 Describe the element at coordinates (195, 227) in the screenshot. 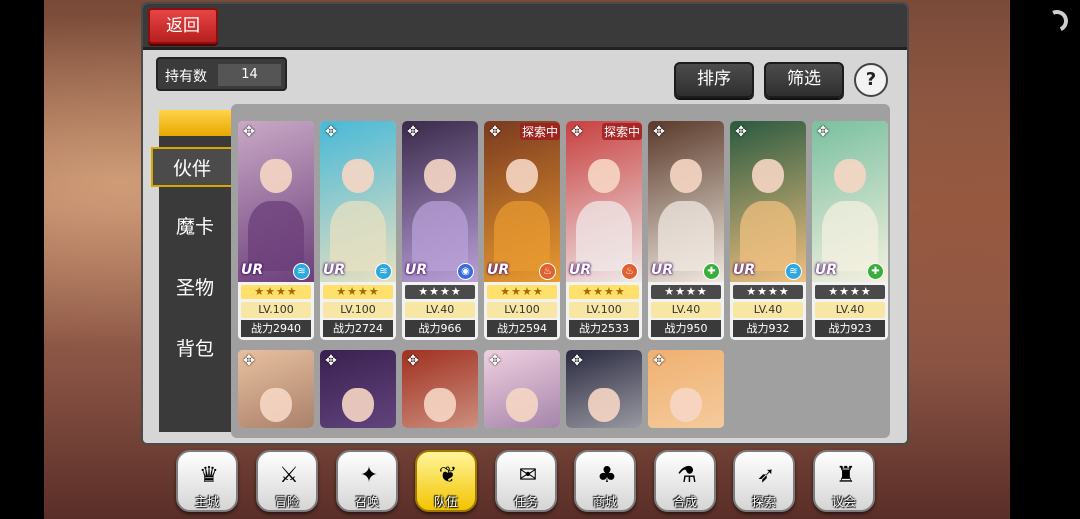

I see `tab-magic-cards: 魔卡` at that location.